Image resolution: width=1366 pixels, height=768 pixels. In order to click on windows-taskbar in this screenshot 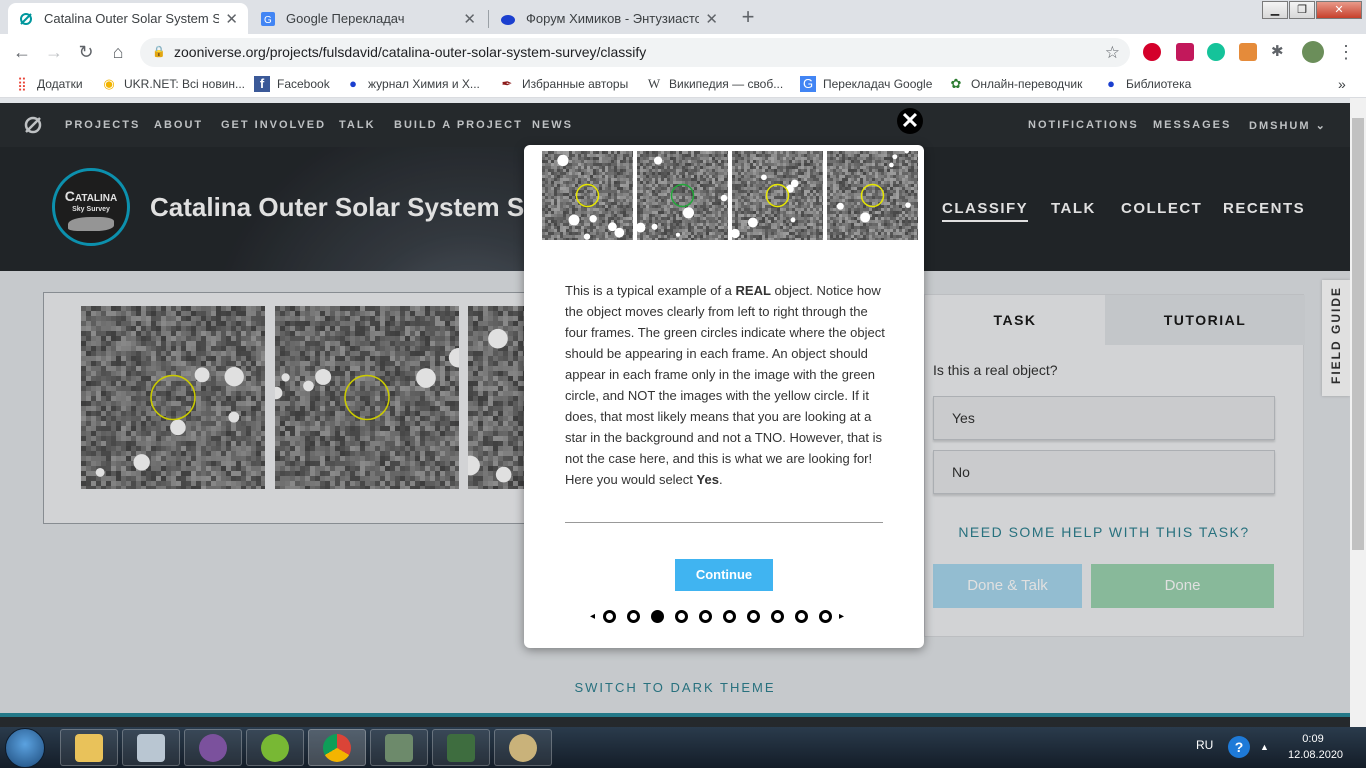, I will do `click(683, 747)`.